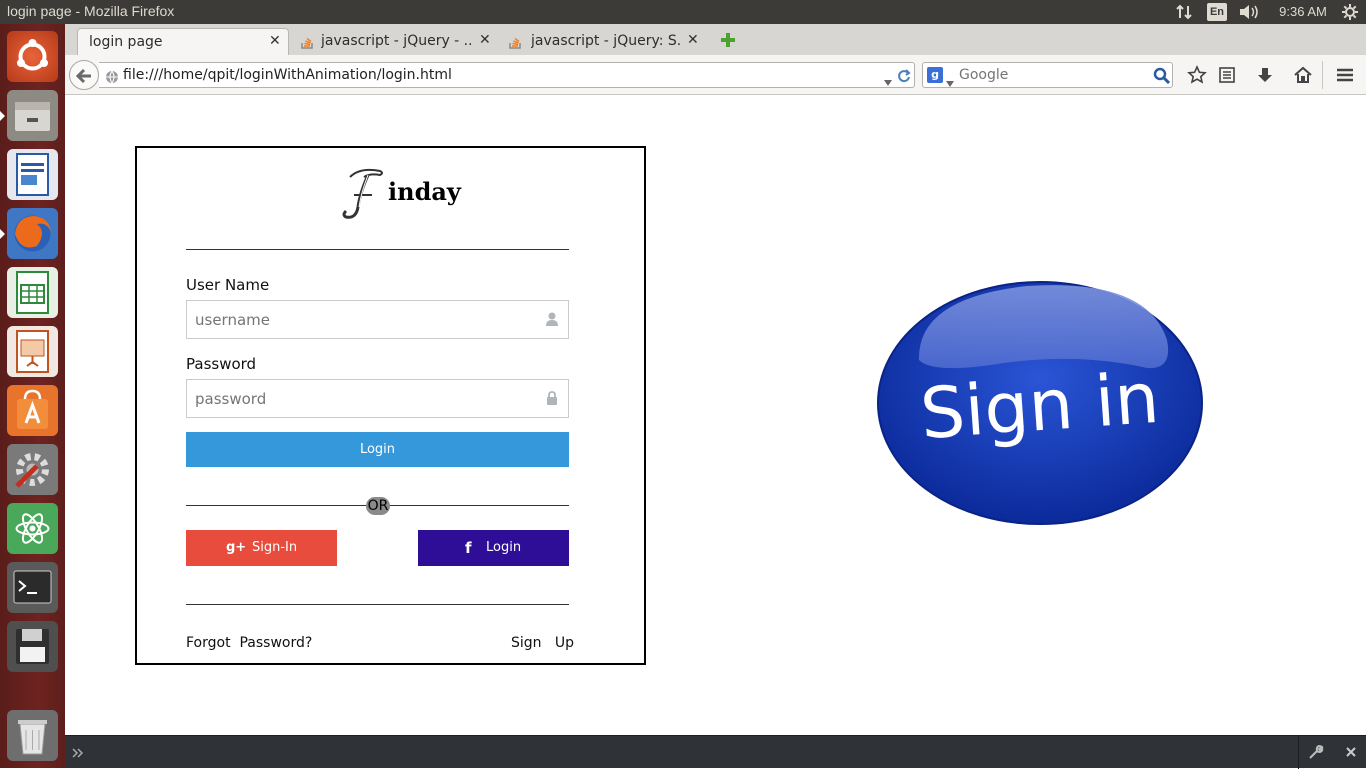  I want to click on firefox-icon, so click(32, 233).